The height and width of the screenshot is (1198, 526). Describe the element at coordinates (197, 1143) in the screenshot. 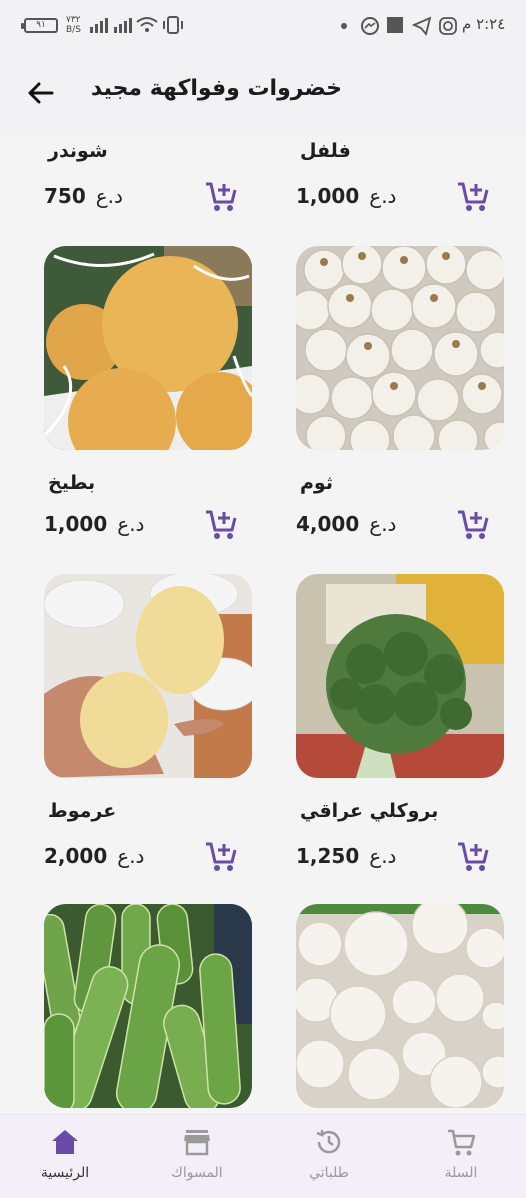

I see `store-icon` at that location.